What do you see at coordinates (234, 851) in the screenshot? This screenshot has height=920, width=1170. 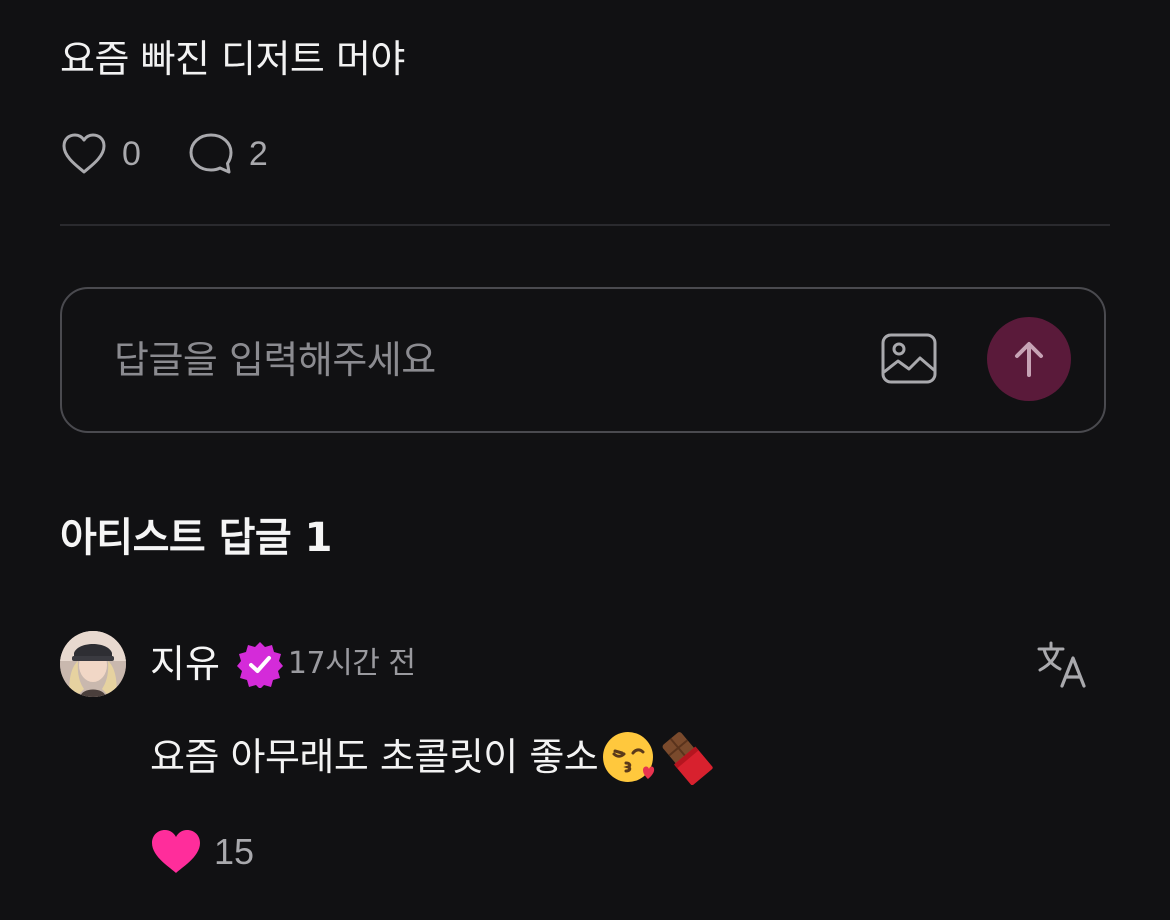 I see `comment-like-count: 15` at bounding box center [234, 851].